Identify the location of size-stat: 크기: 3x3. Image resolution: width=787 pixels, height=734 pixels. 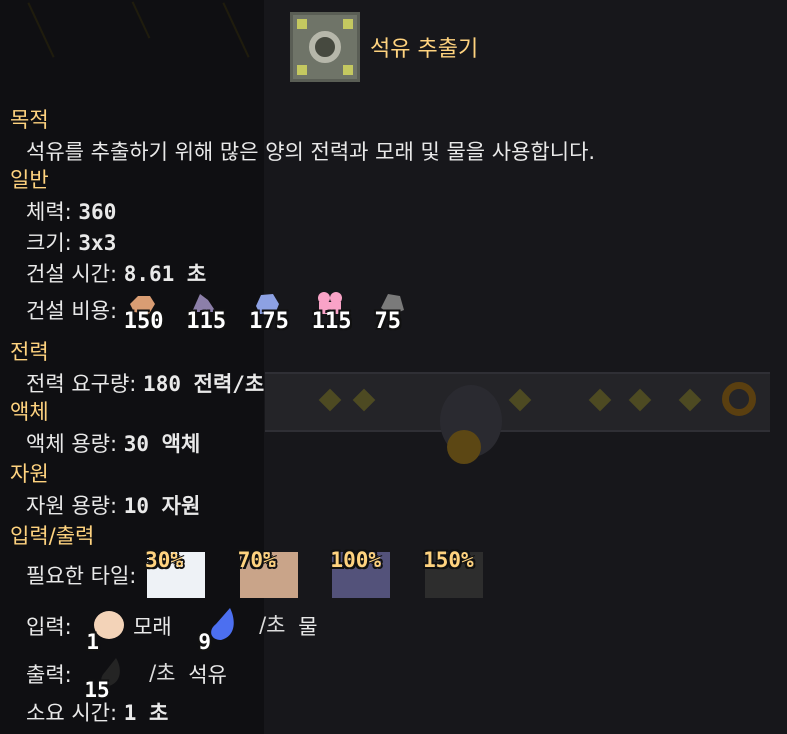
(71, 242).